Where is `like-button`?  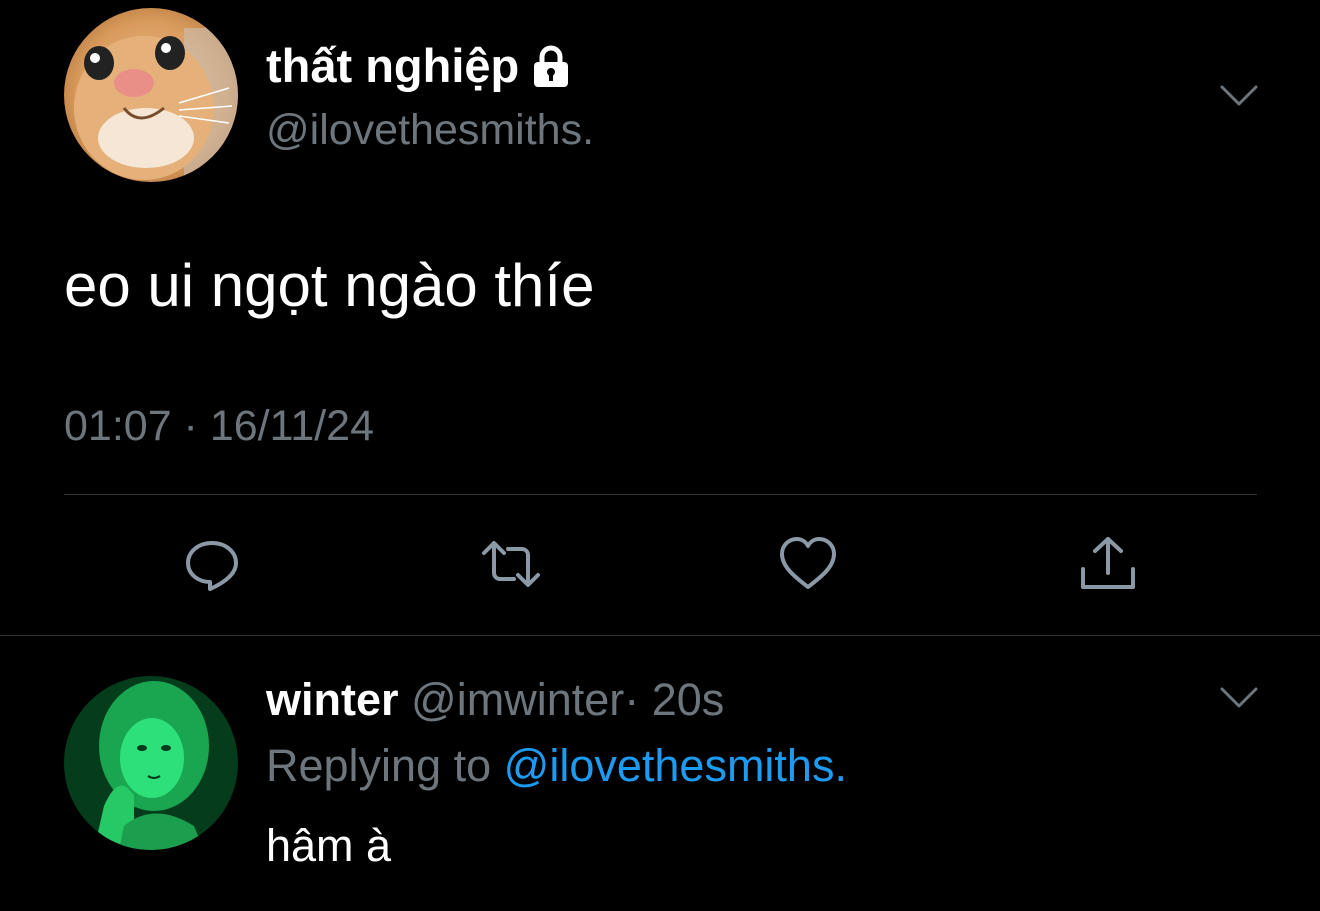 like-button is located at coordinates (808, 564).